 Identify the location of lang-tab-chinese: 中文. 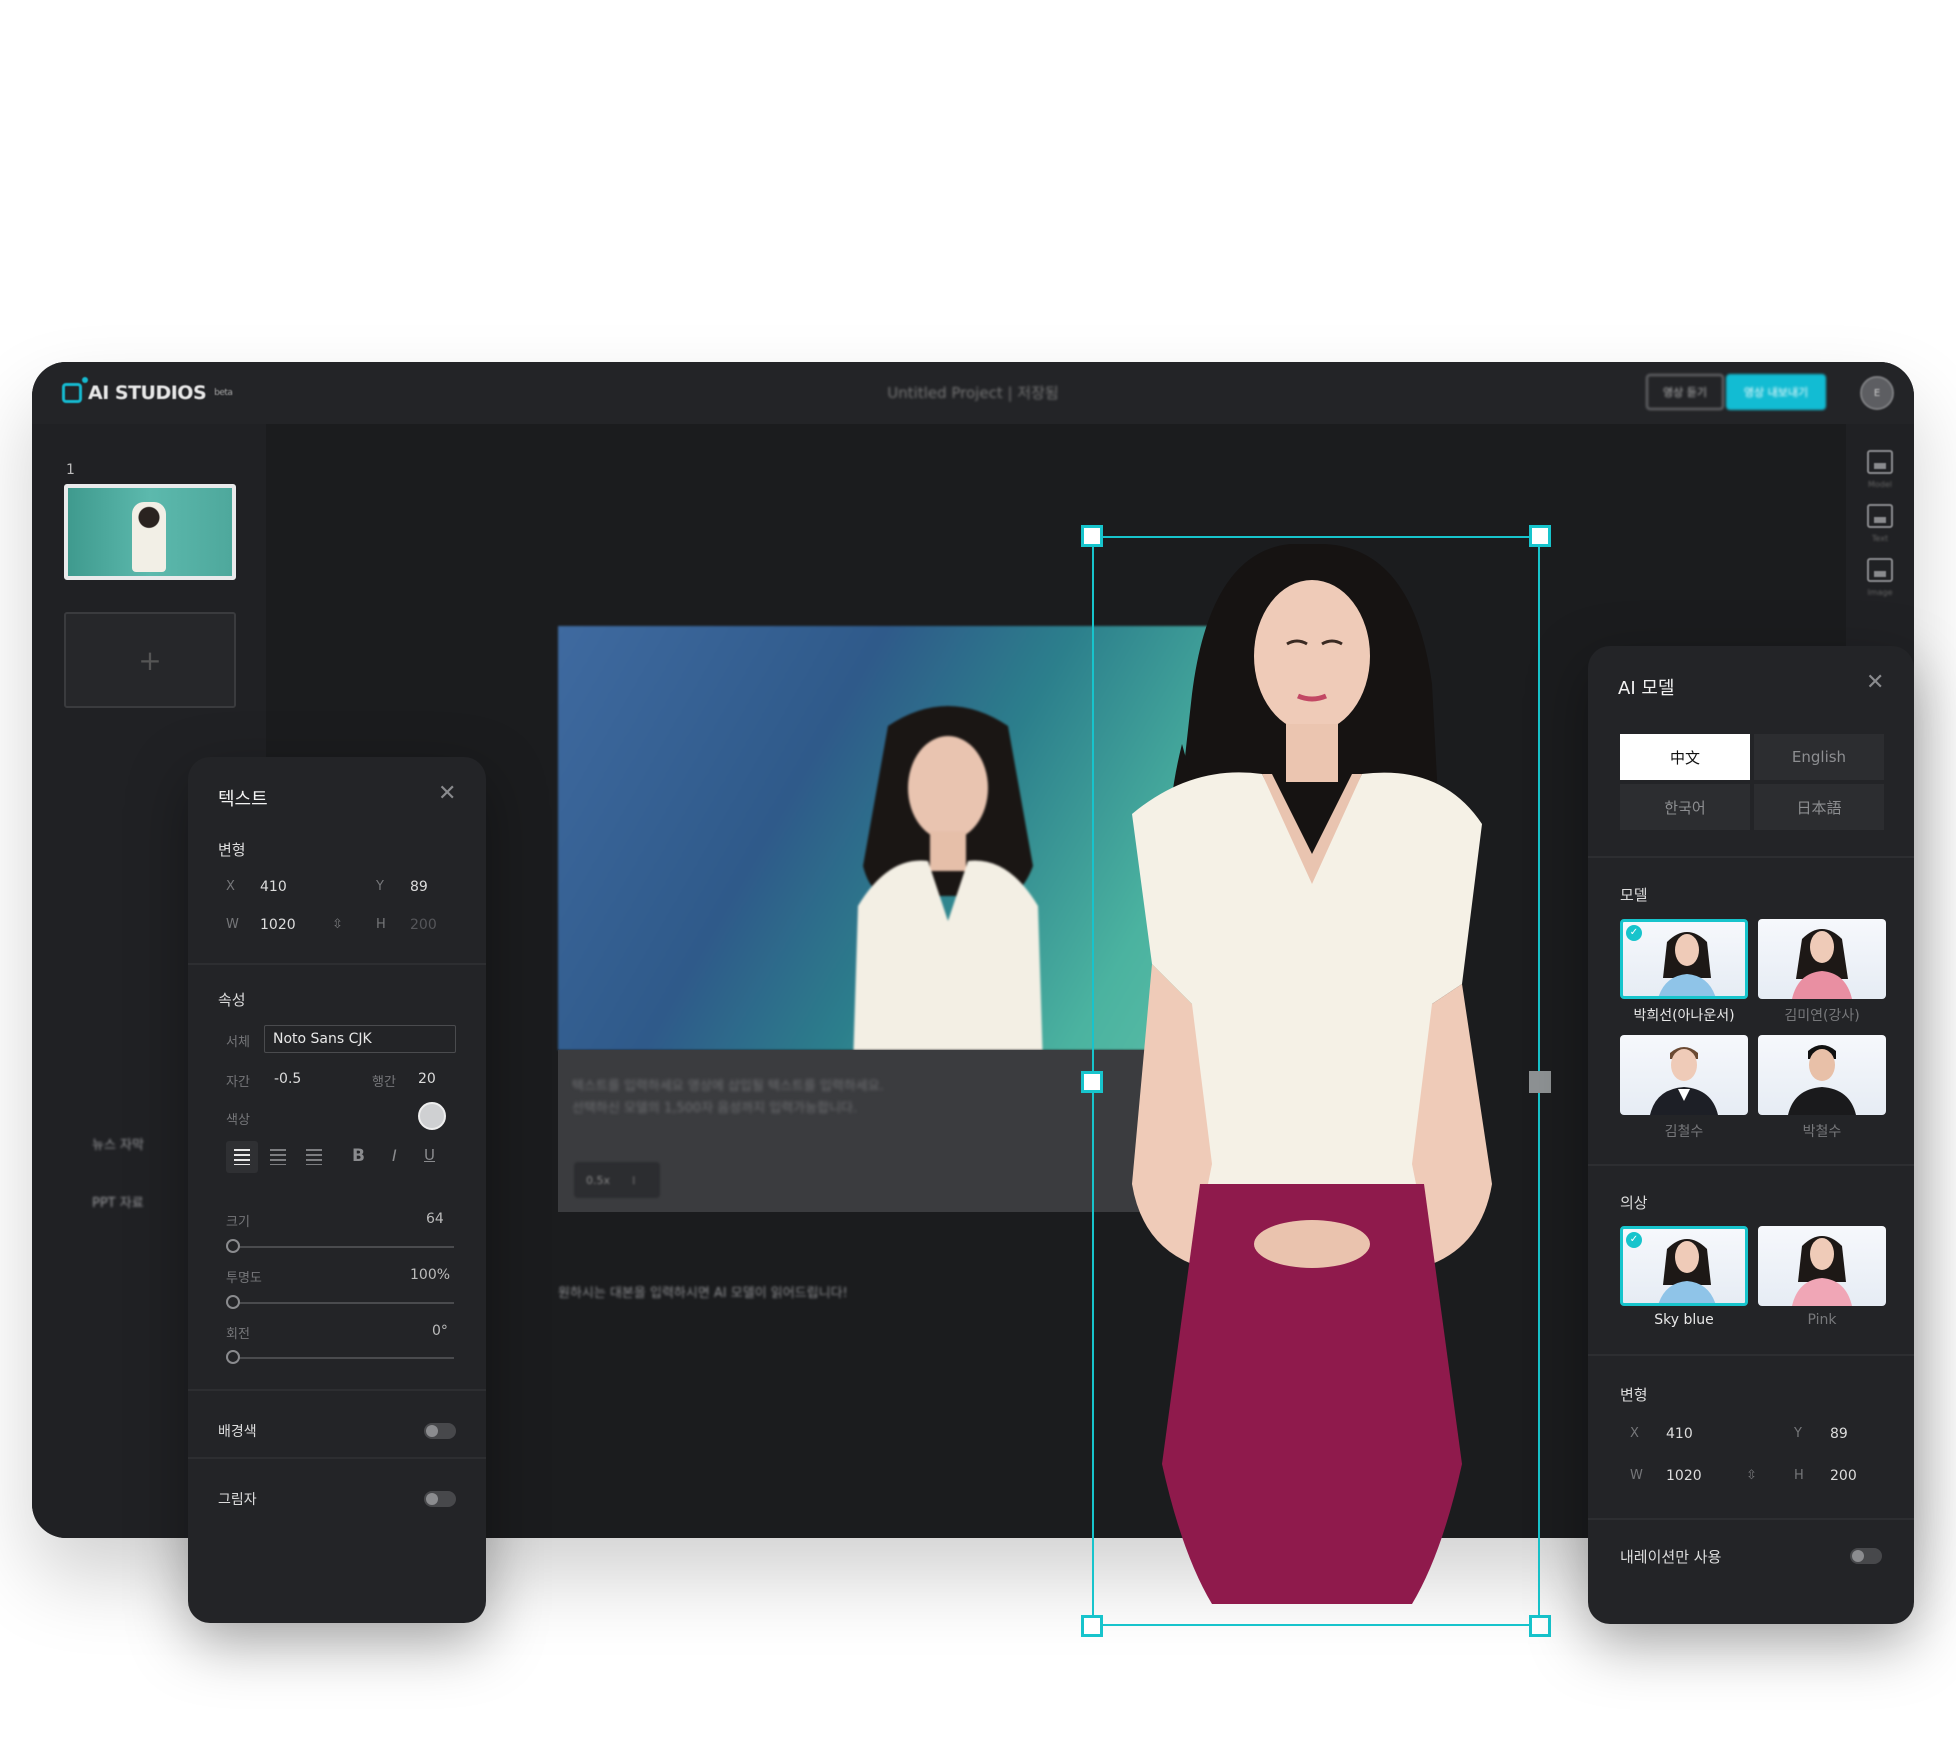
(1685, 757).